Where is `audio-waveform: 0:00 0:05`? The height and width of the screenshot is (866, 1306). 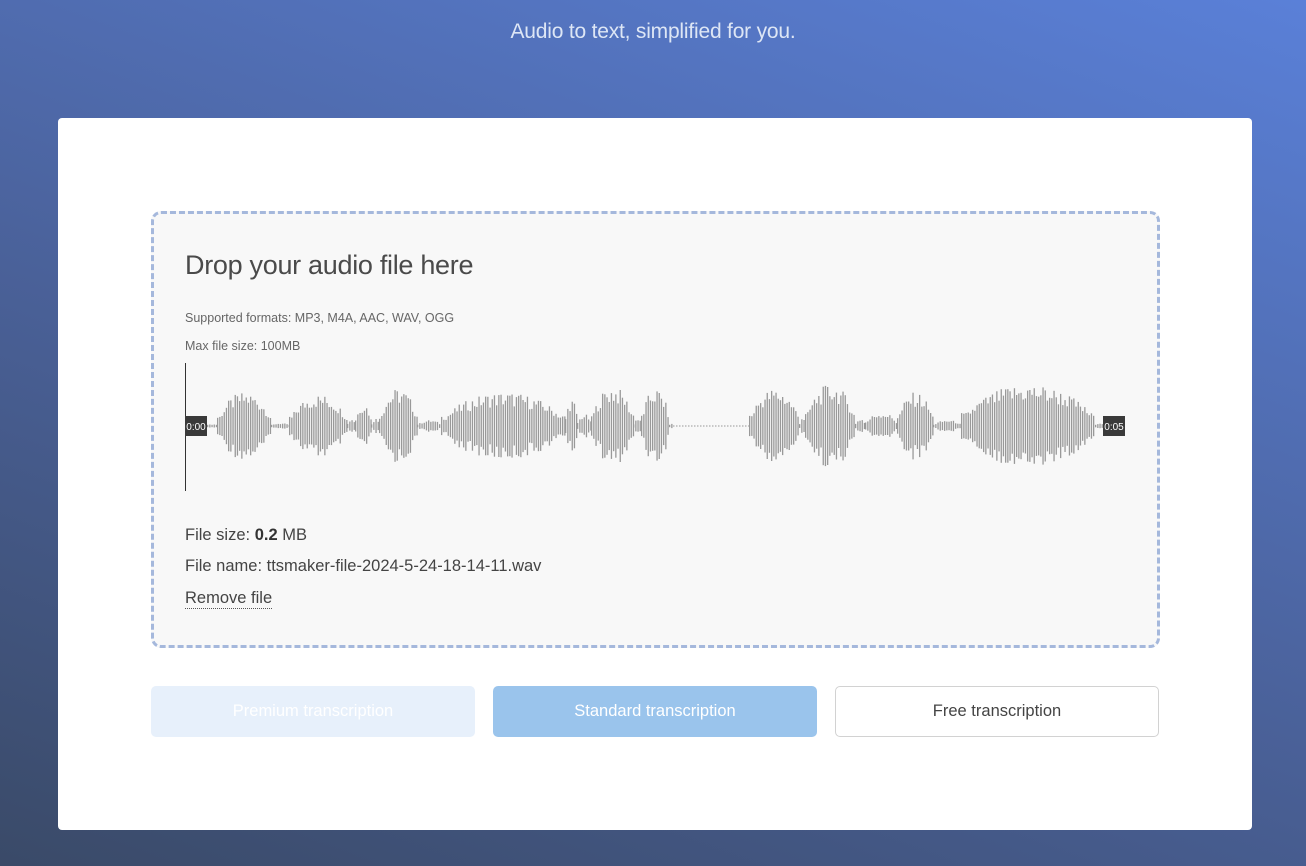
audio-waveform: 0:00 0:05 is located at coordinates (655, 428).